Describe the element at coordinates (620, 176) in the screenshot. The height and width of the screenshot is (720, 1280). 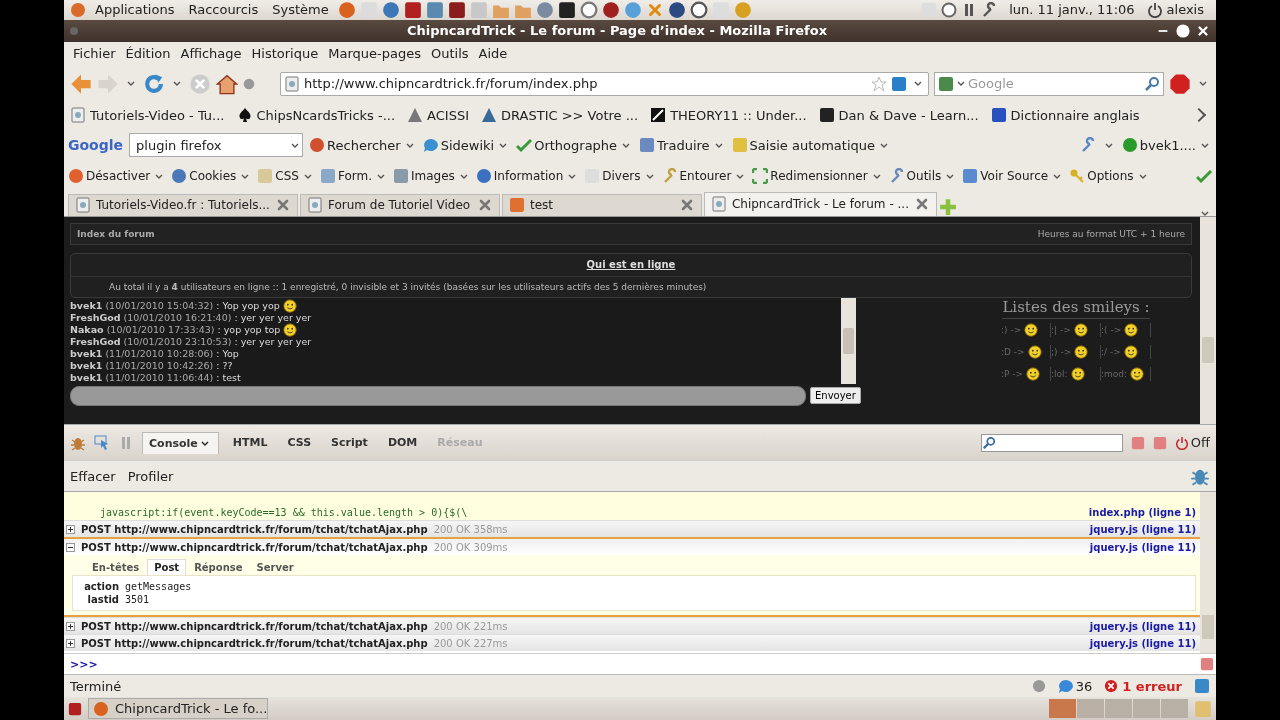
I see `toolbar-button: Divers` at that location.